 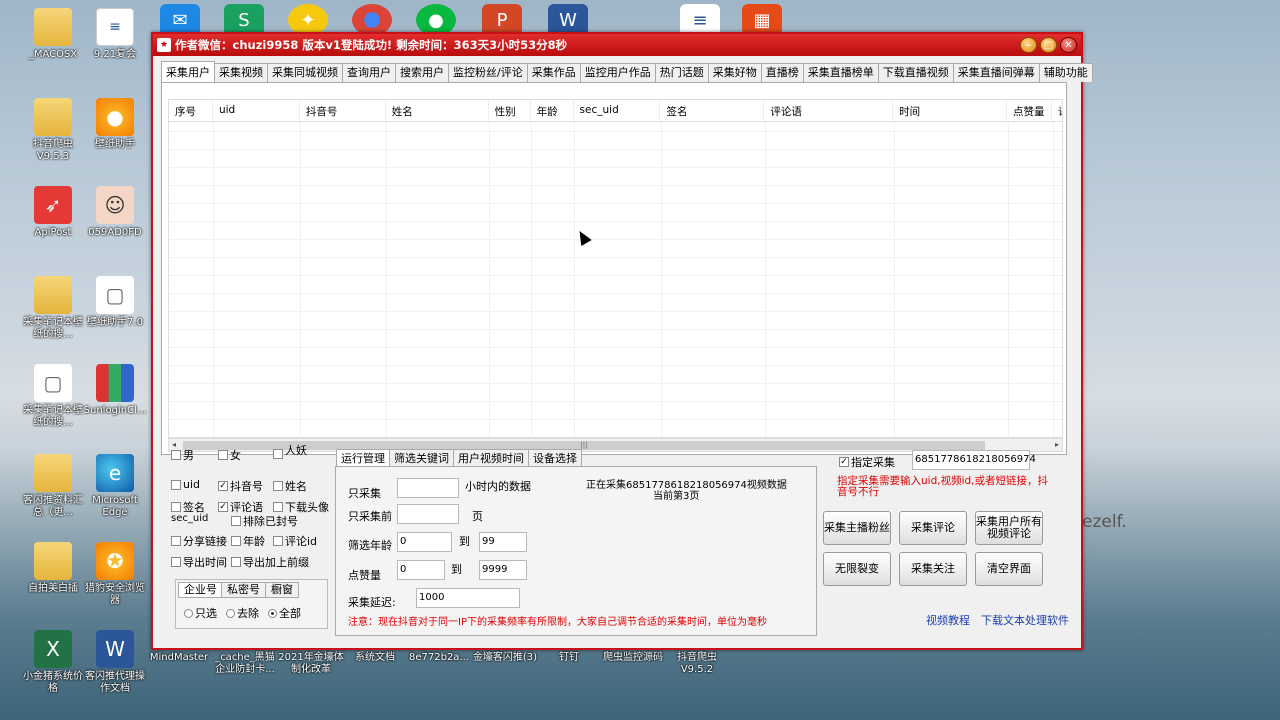 What do you see at coordinates (503, 570) in the screenshot?
I see `likes-to-input: 9999` at bounding box center [503, 570].